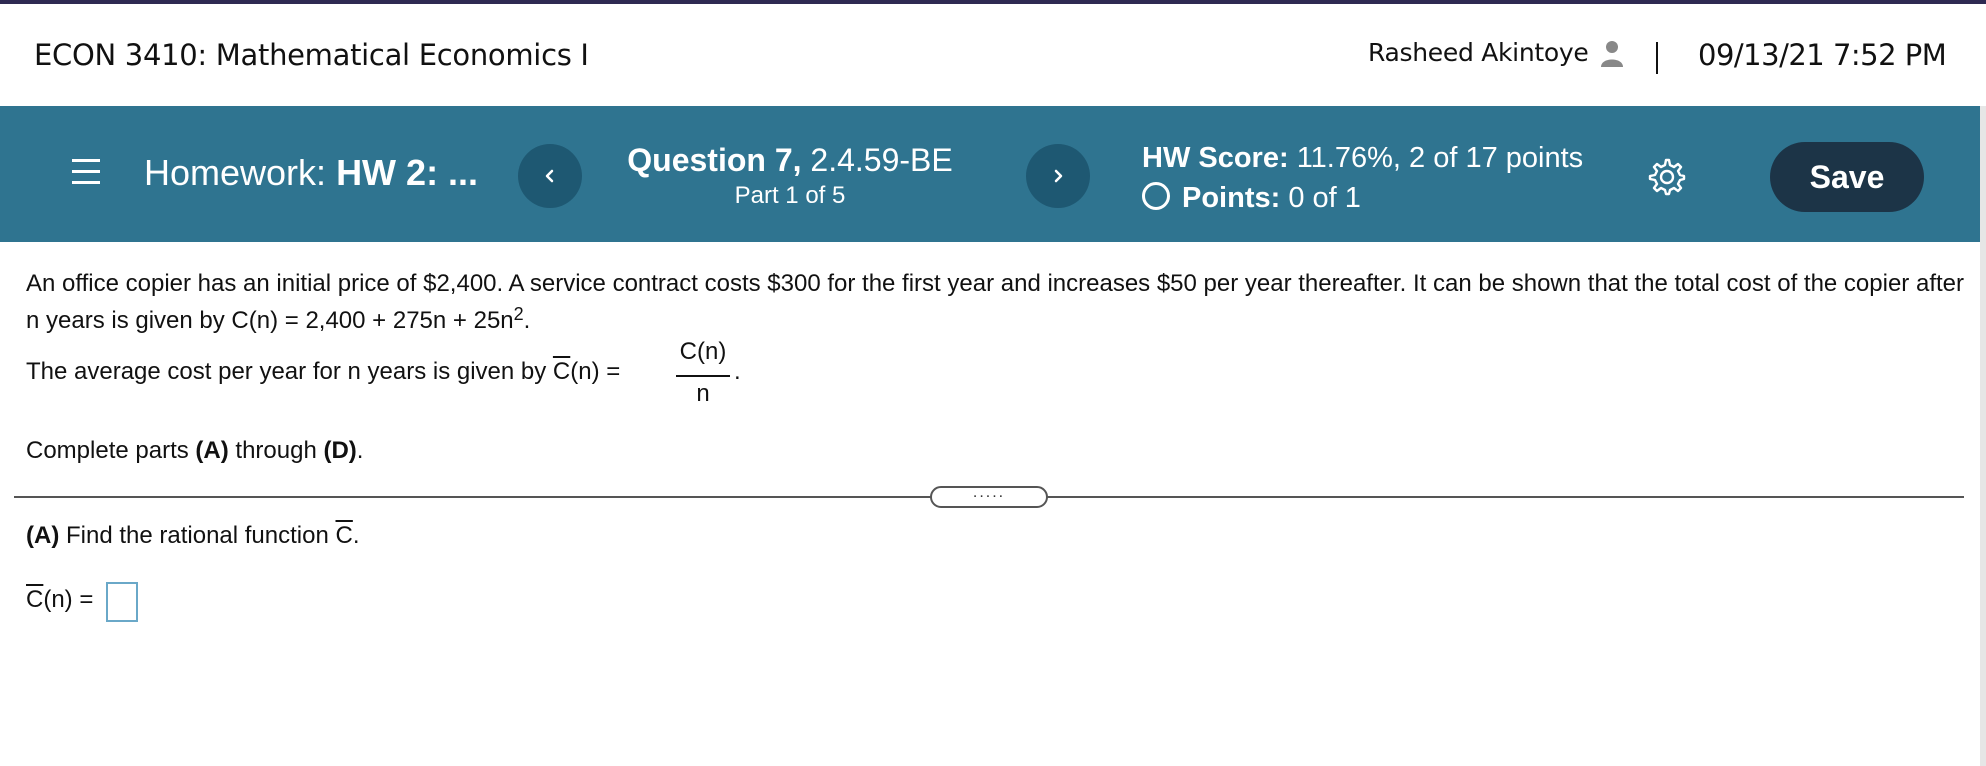 The width and height of the screenshot is (1986, 766). I want to click on hw-score: HW Score: 11.76%, 2 of 17 points, so click(1362, 158).